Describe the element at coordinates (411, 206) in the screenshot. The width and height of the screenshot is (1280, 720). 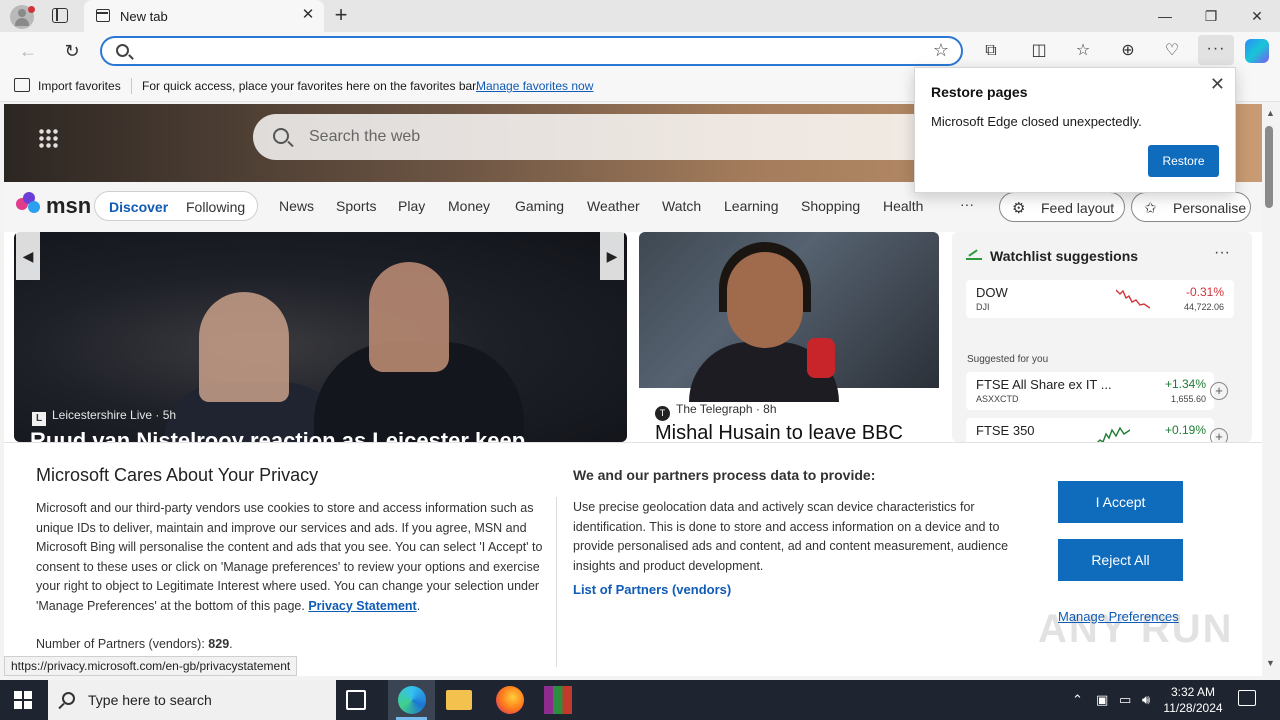
I see `nav-play: Play` at that location.